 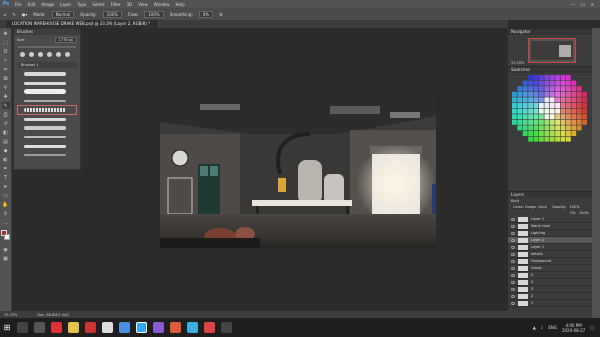 I want to click on recent-brush, so click(x=58, y=54).